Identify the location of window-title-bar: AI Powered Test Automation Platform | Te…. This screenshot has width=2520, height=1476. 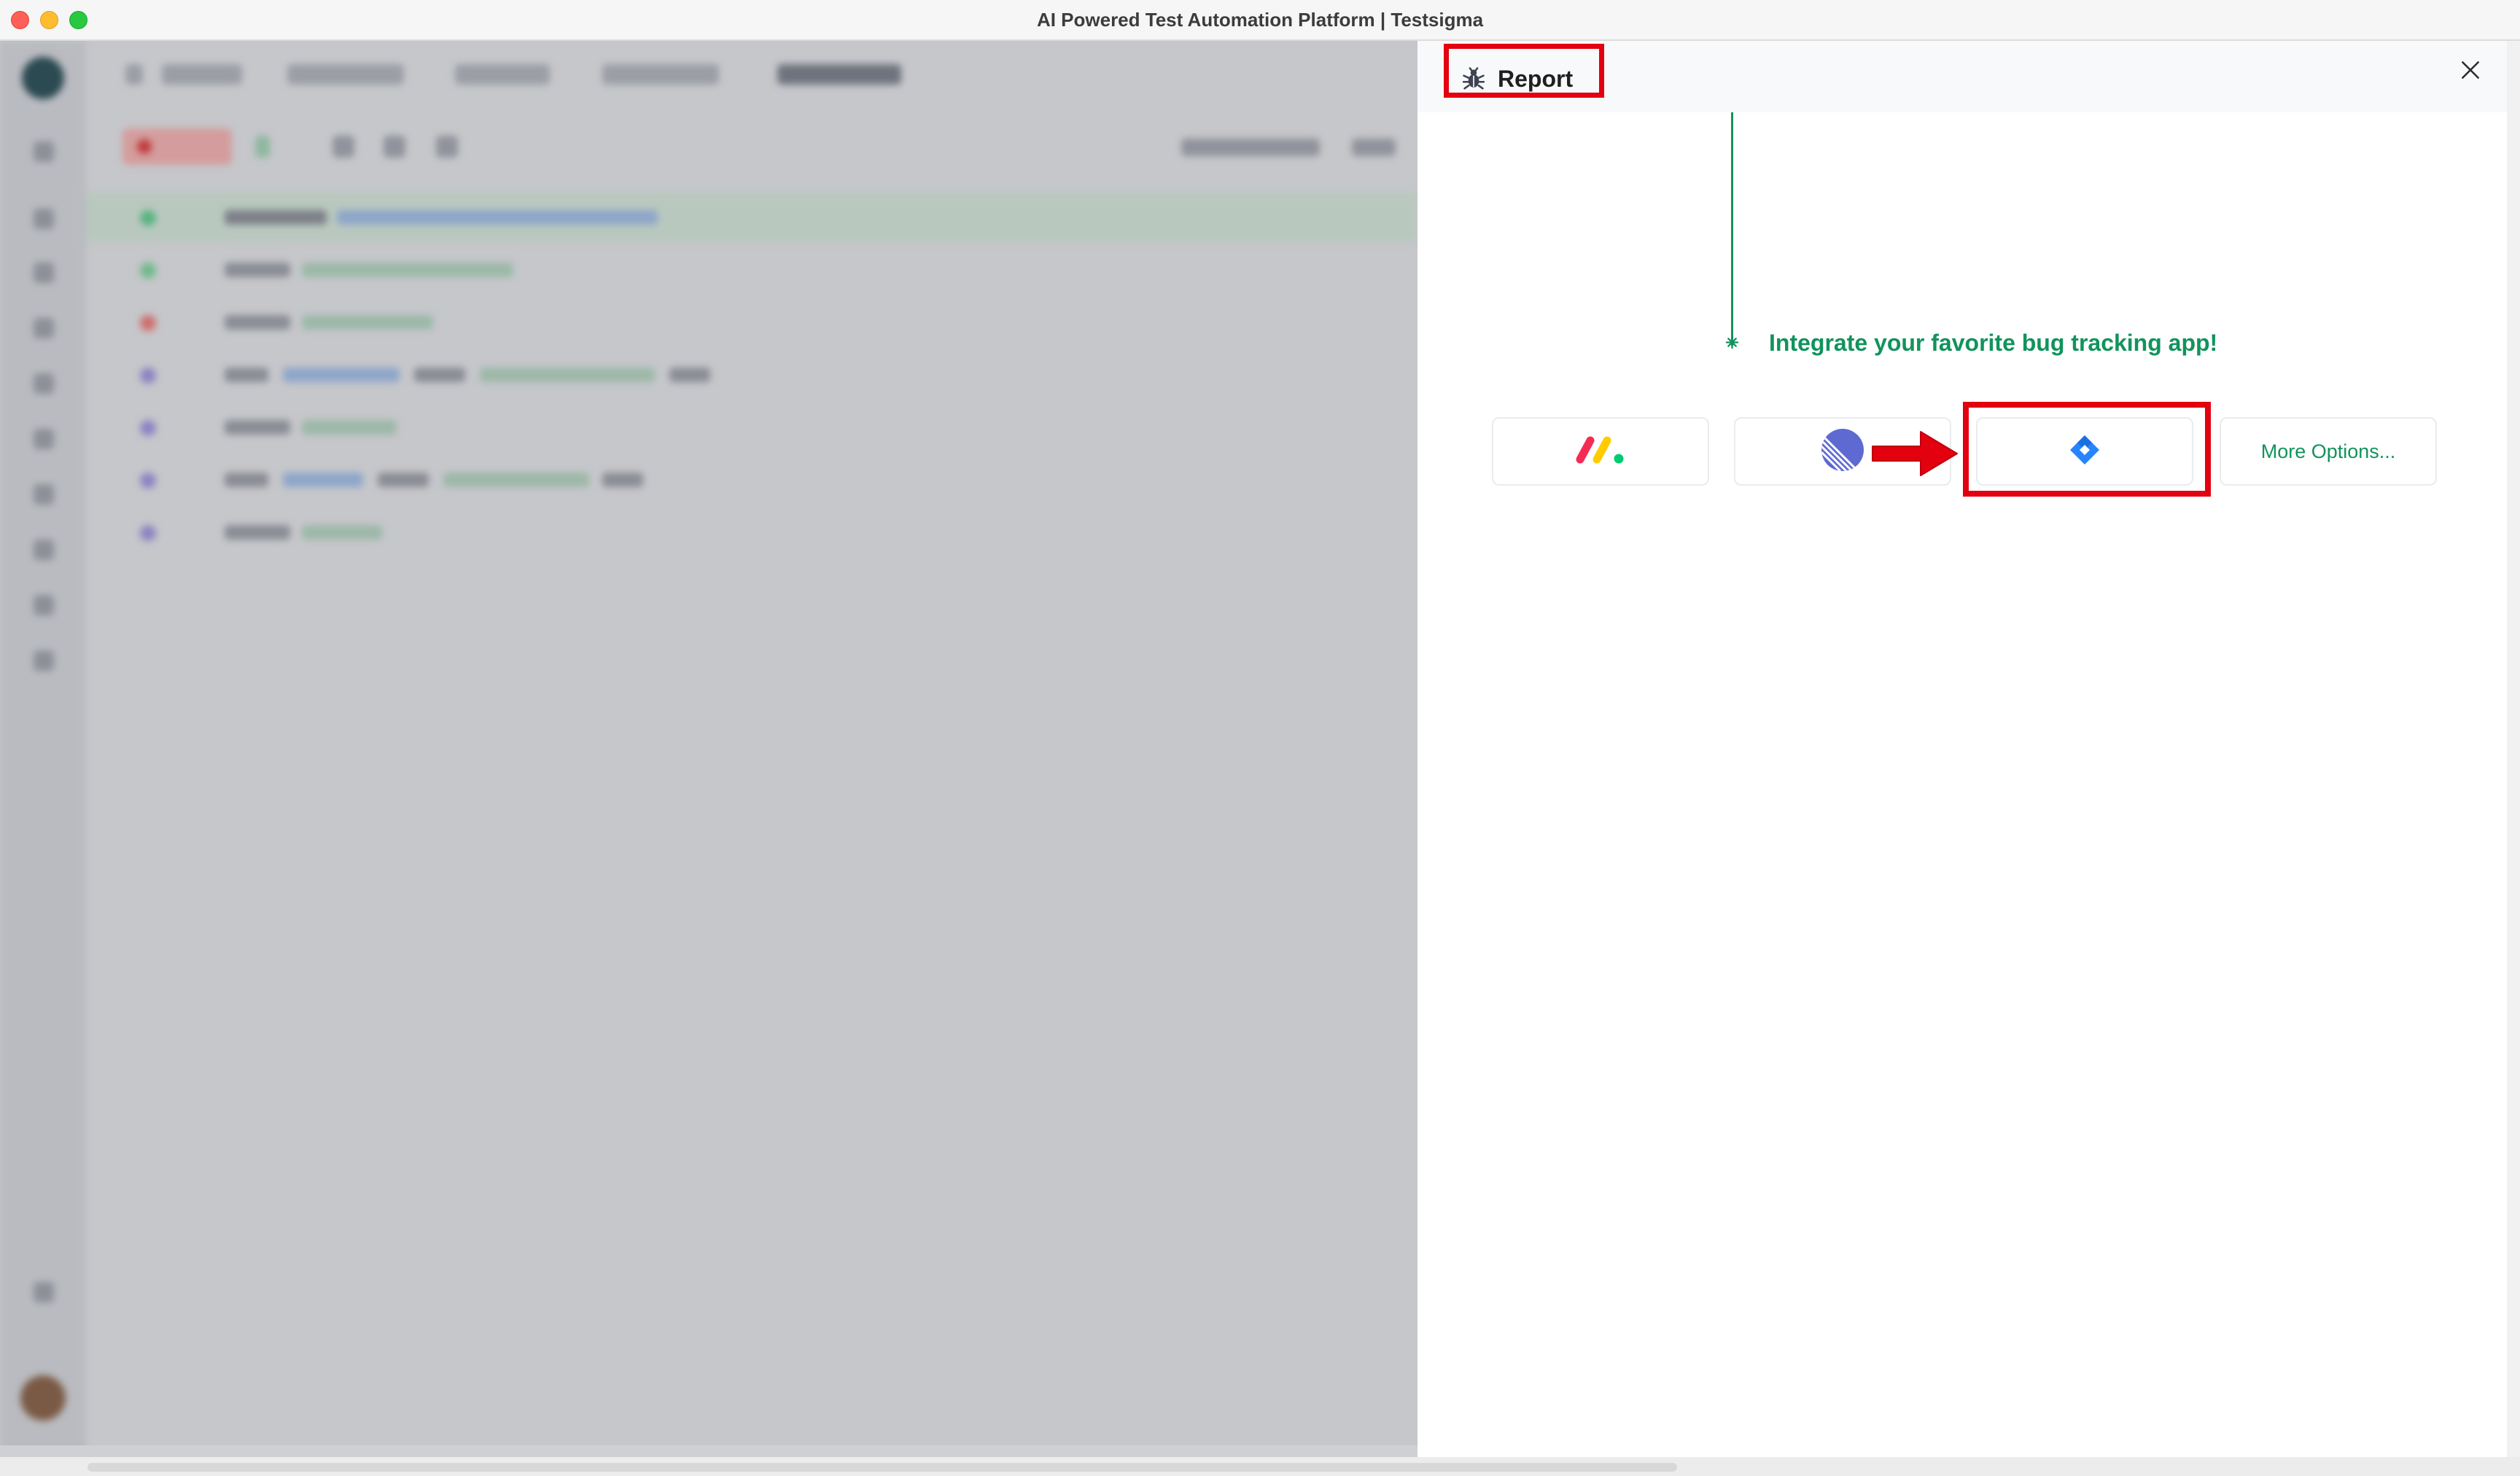
(1260, 20).